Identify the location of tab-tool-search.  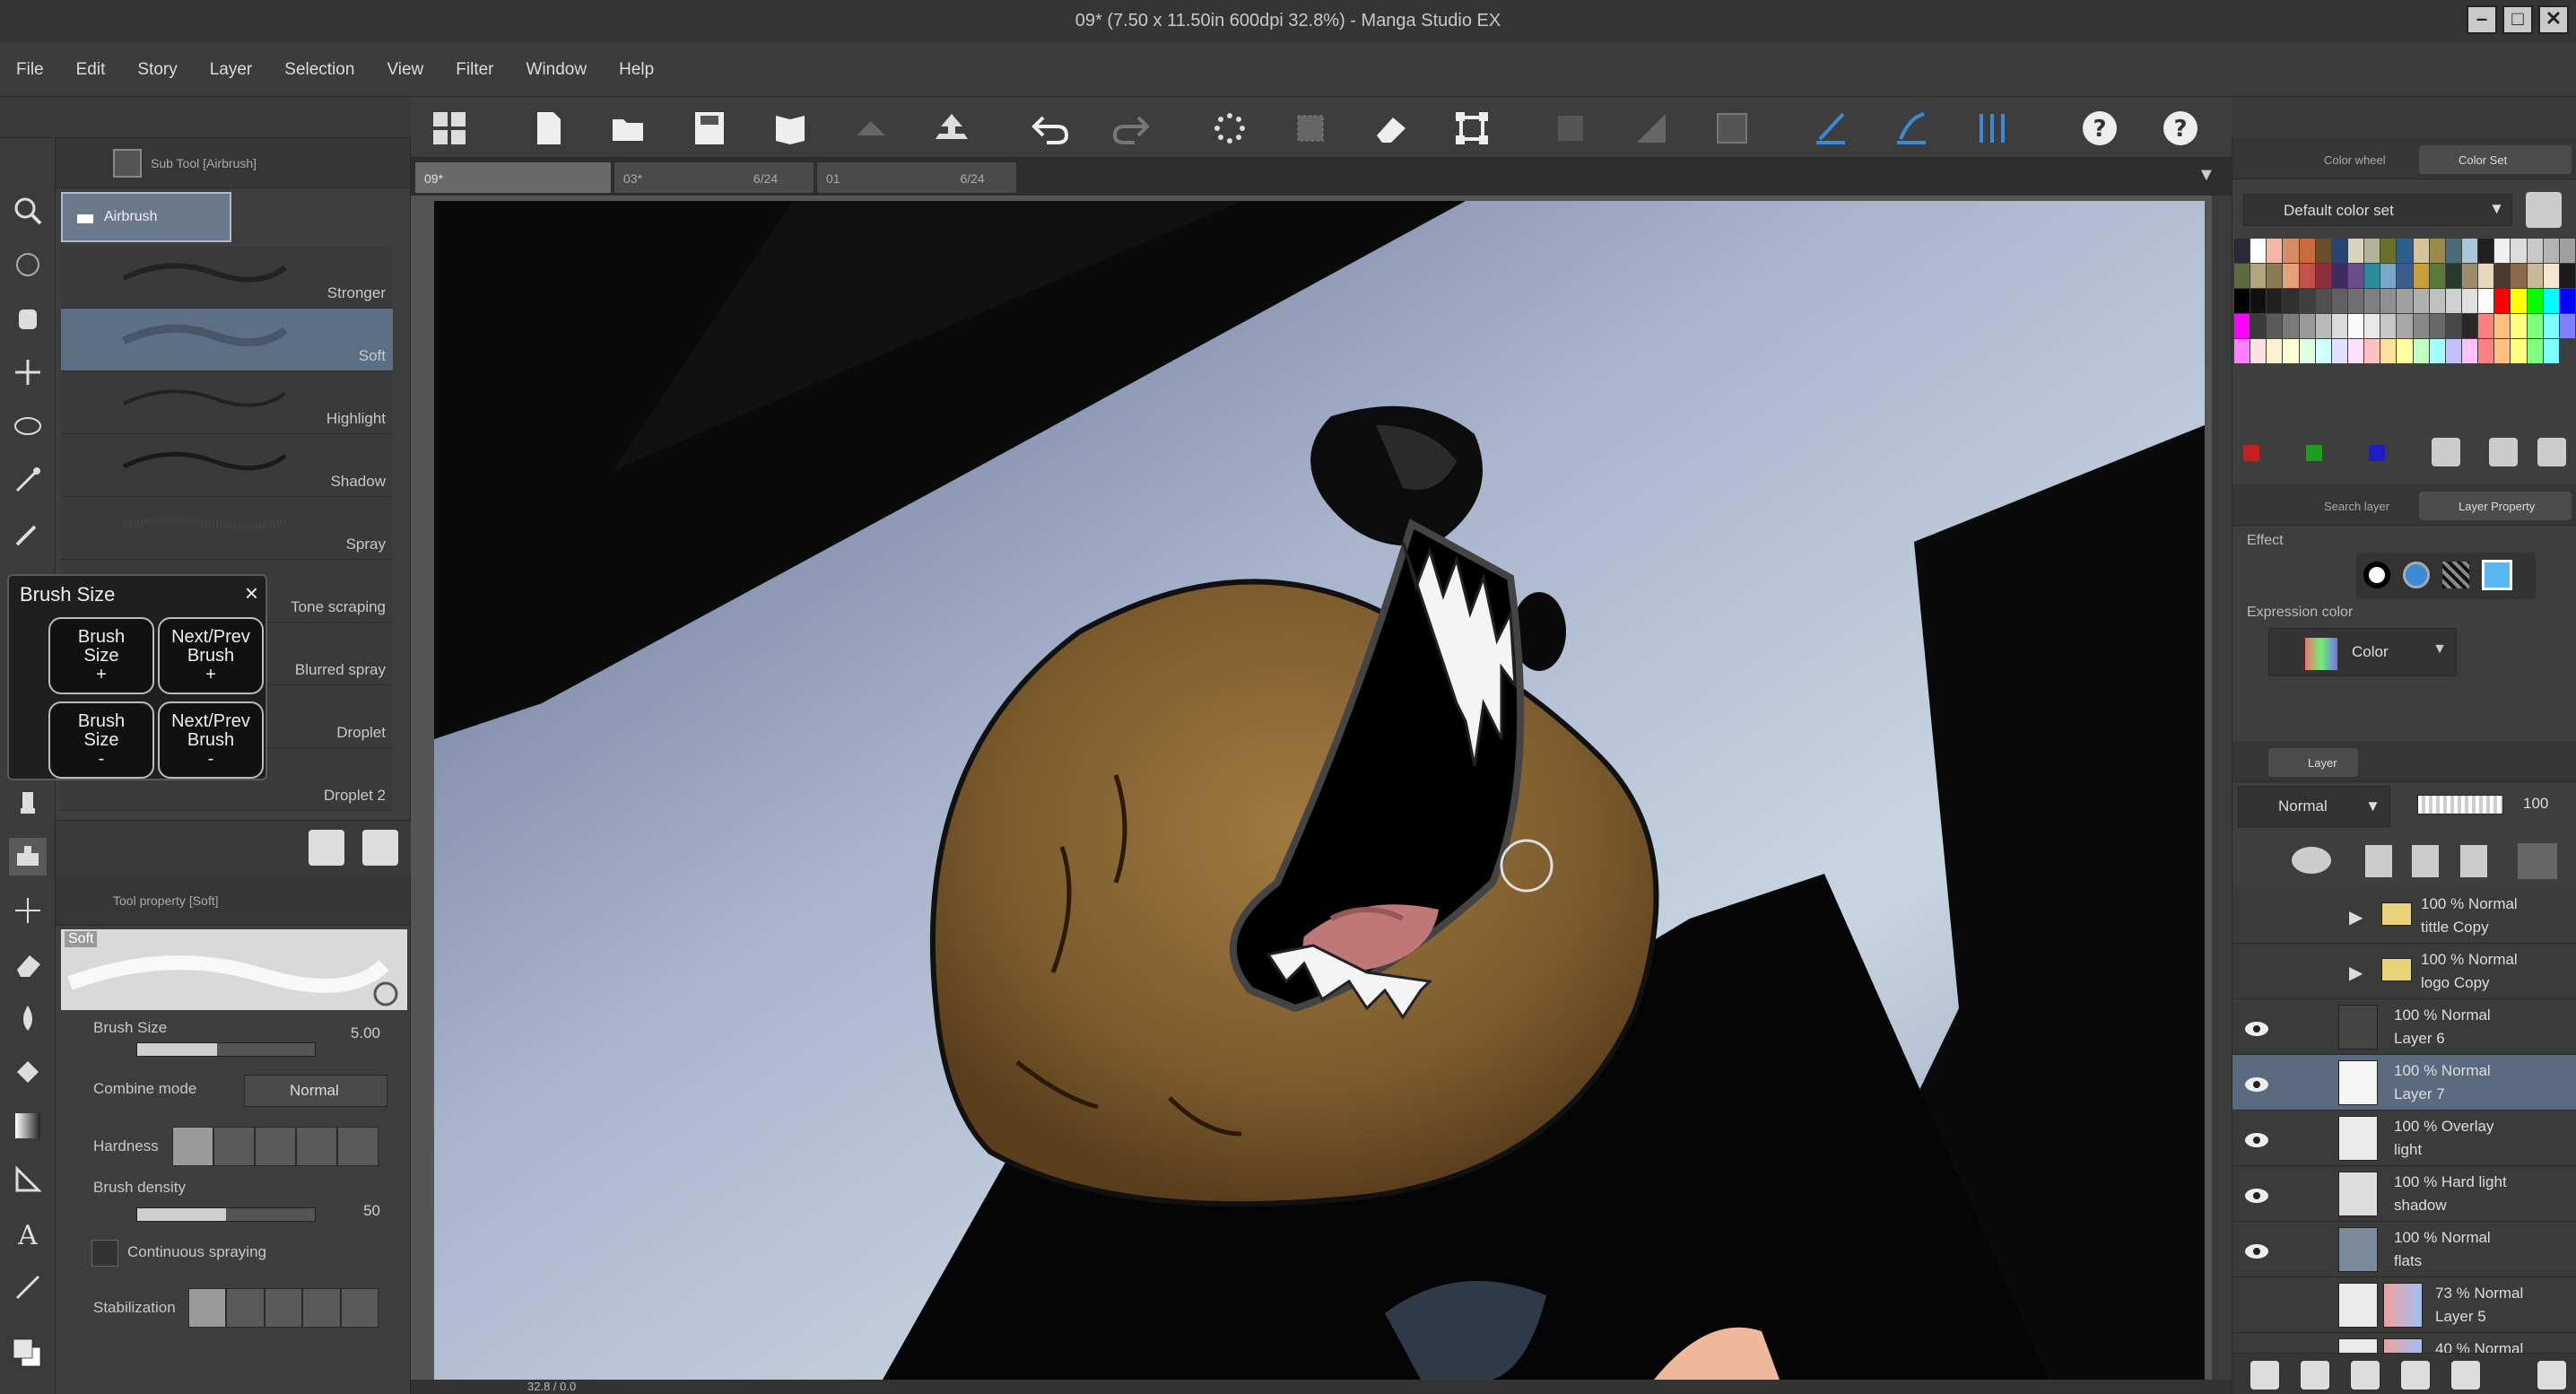
(2440, 762).